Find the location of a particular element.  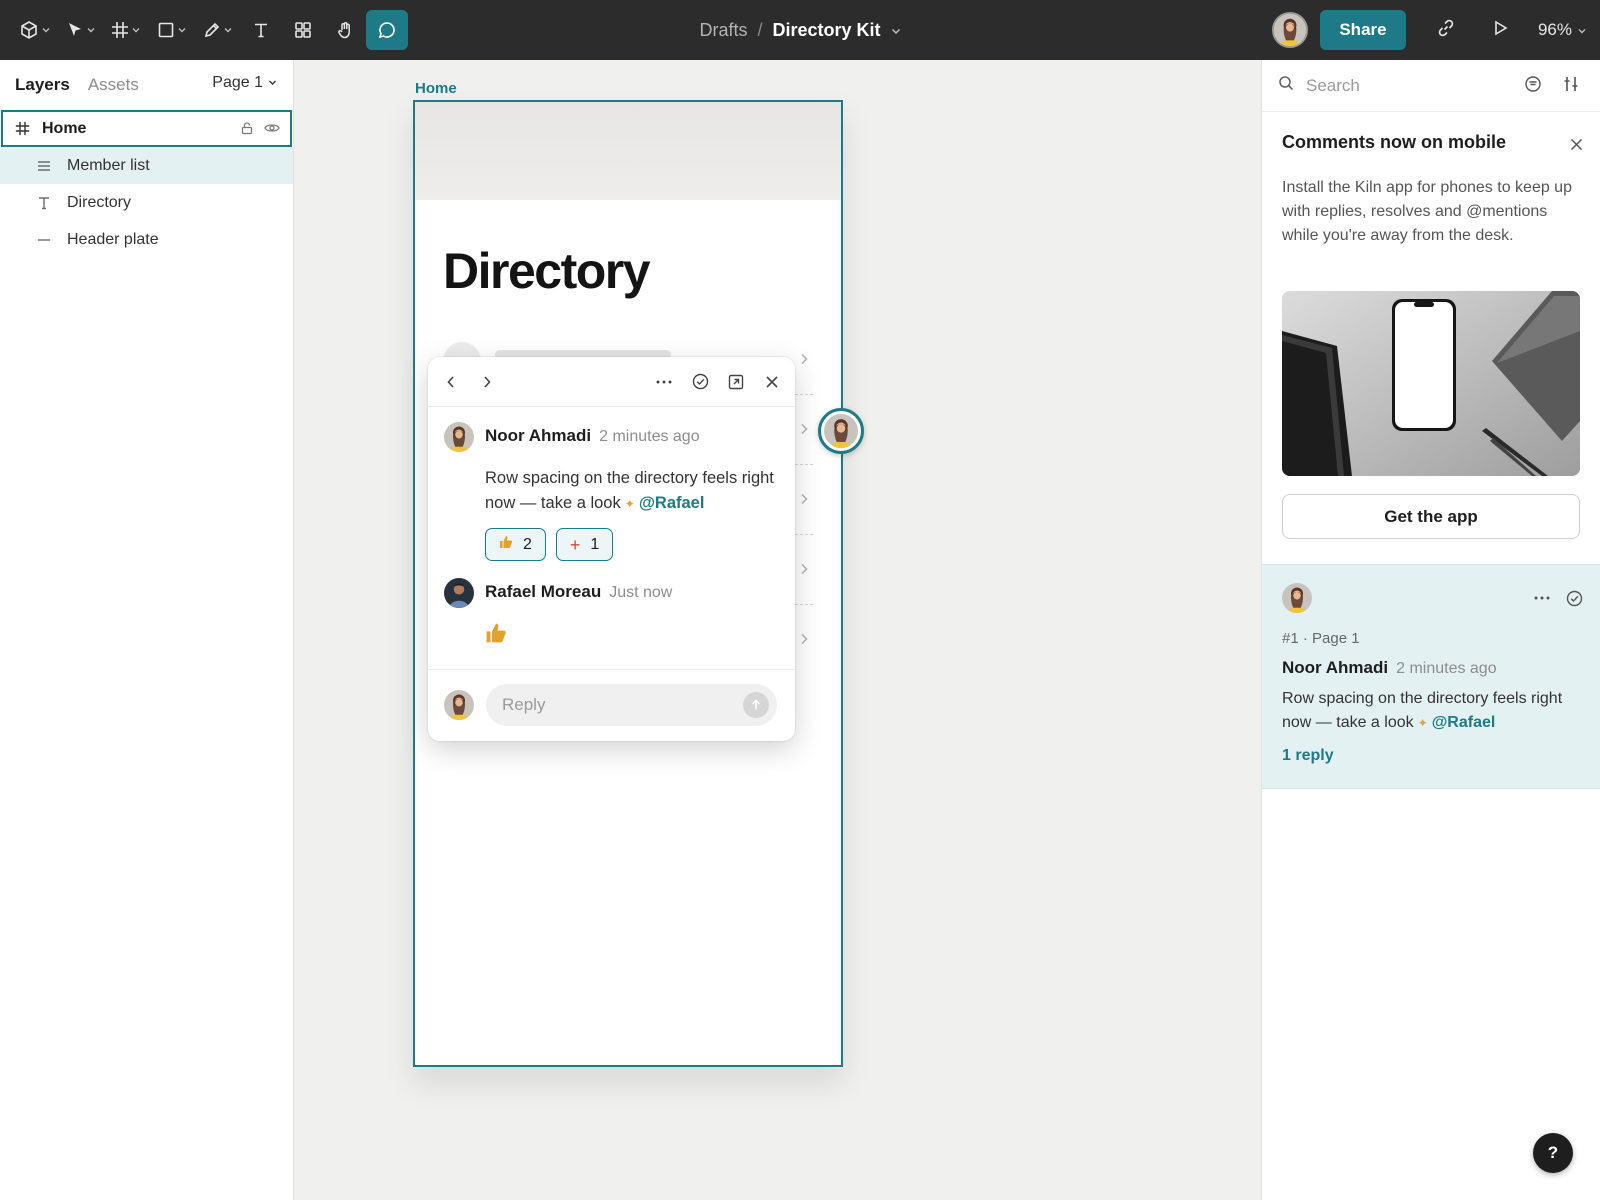

reaction-count: 1 is located at coordinates (595, 544).